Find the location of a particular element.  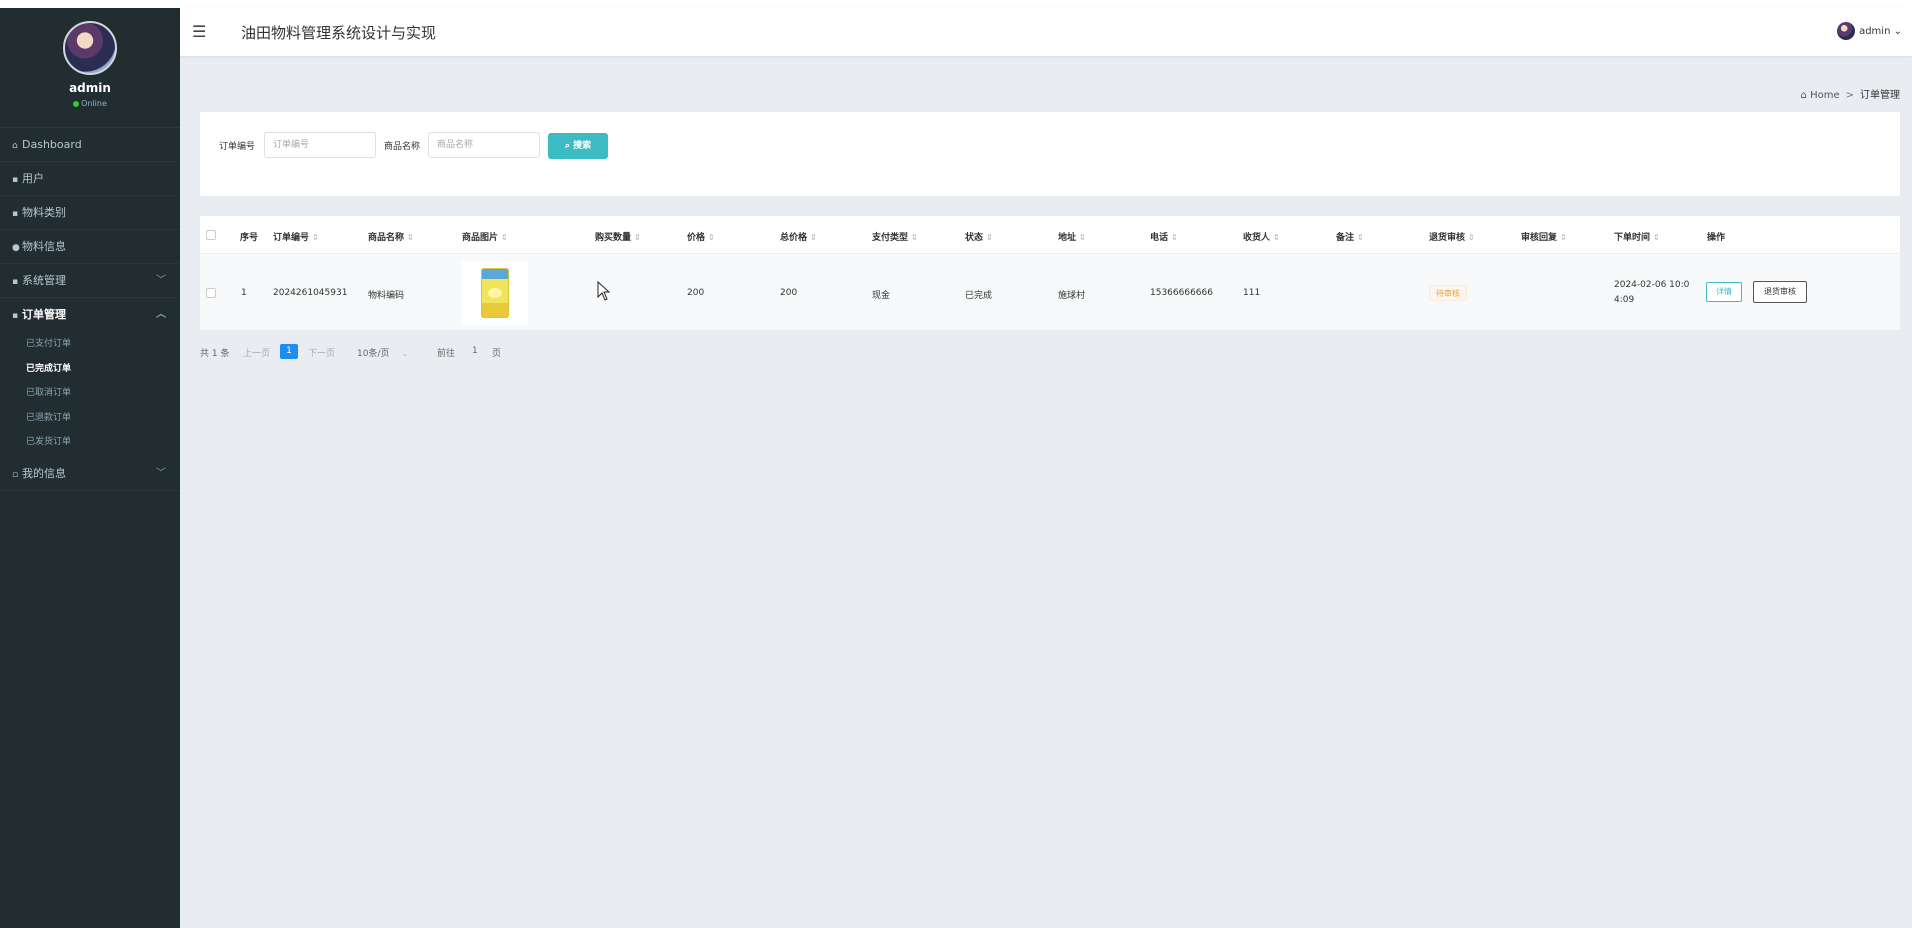

col-label: 支付类型 is located at coordinates (890, 238).